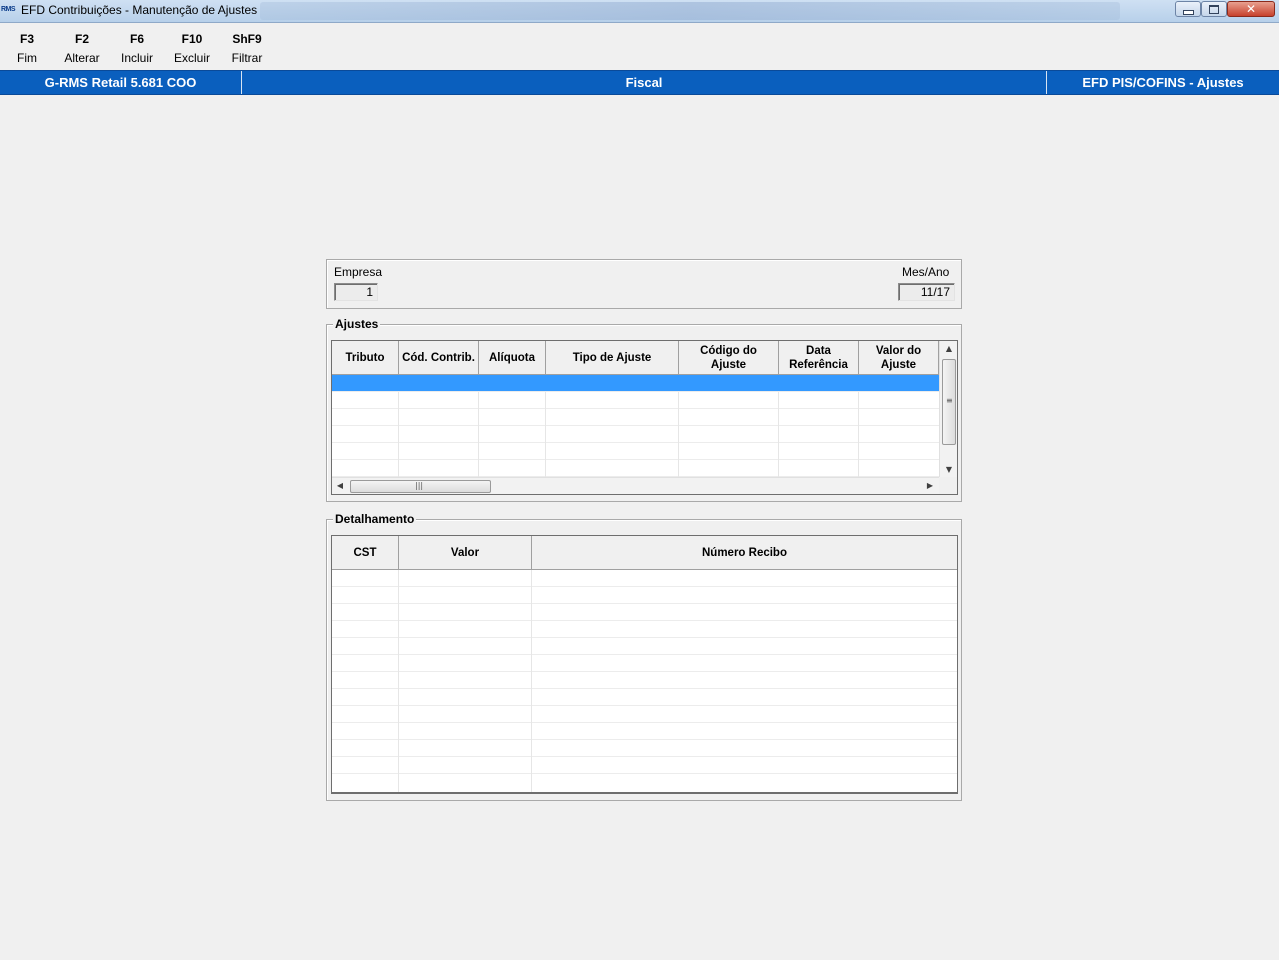 The height and width of the screenshot is (960, 1279). What do you see at coordinates (365, 553) in the screenshot?
I see `column-header-cst: CST` at bounding box center [365, 553].